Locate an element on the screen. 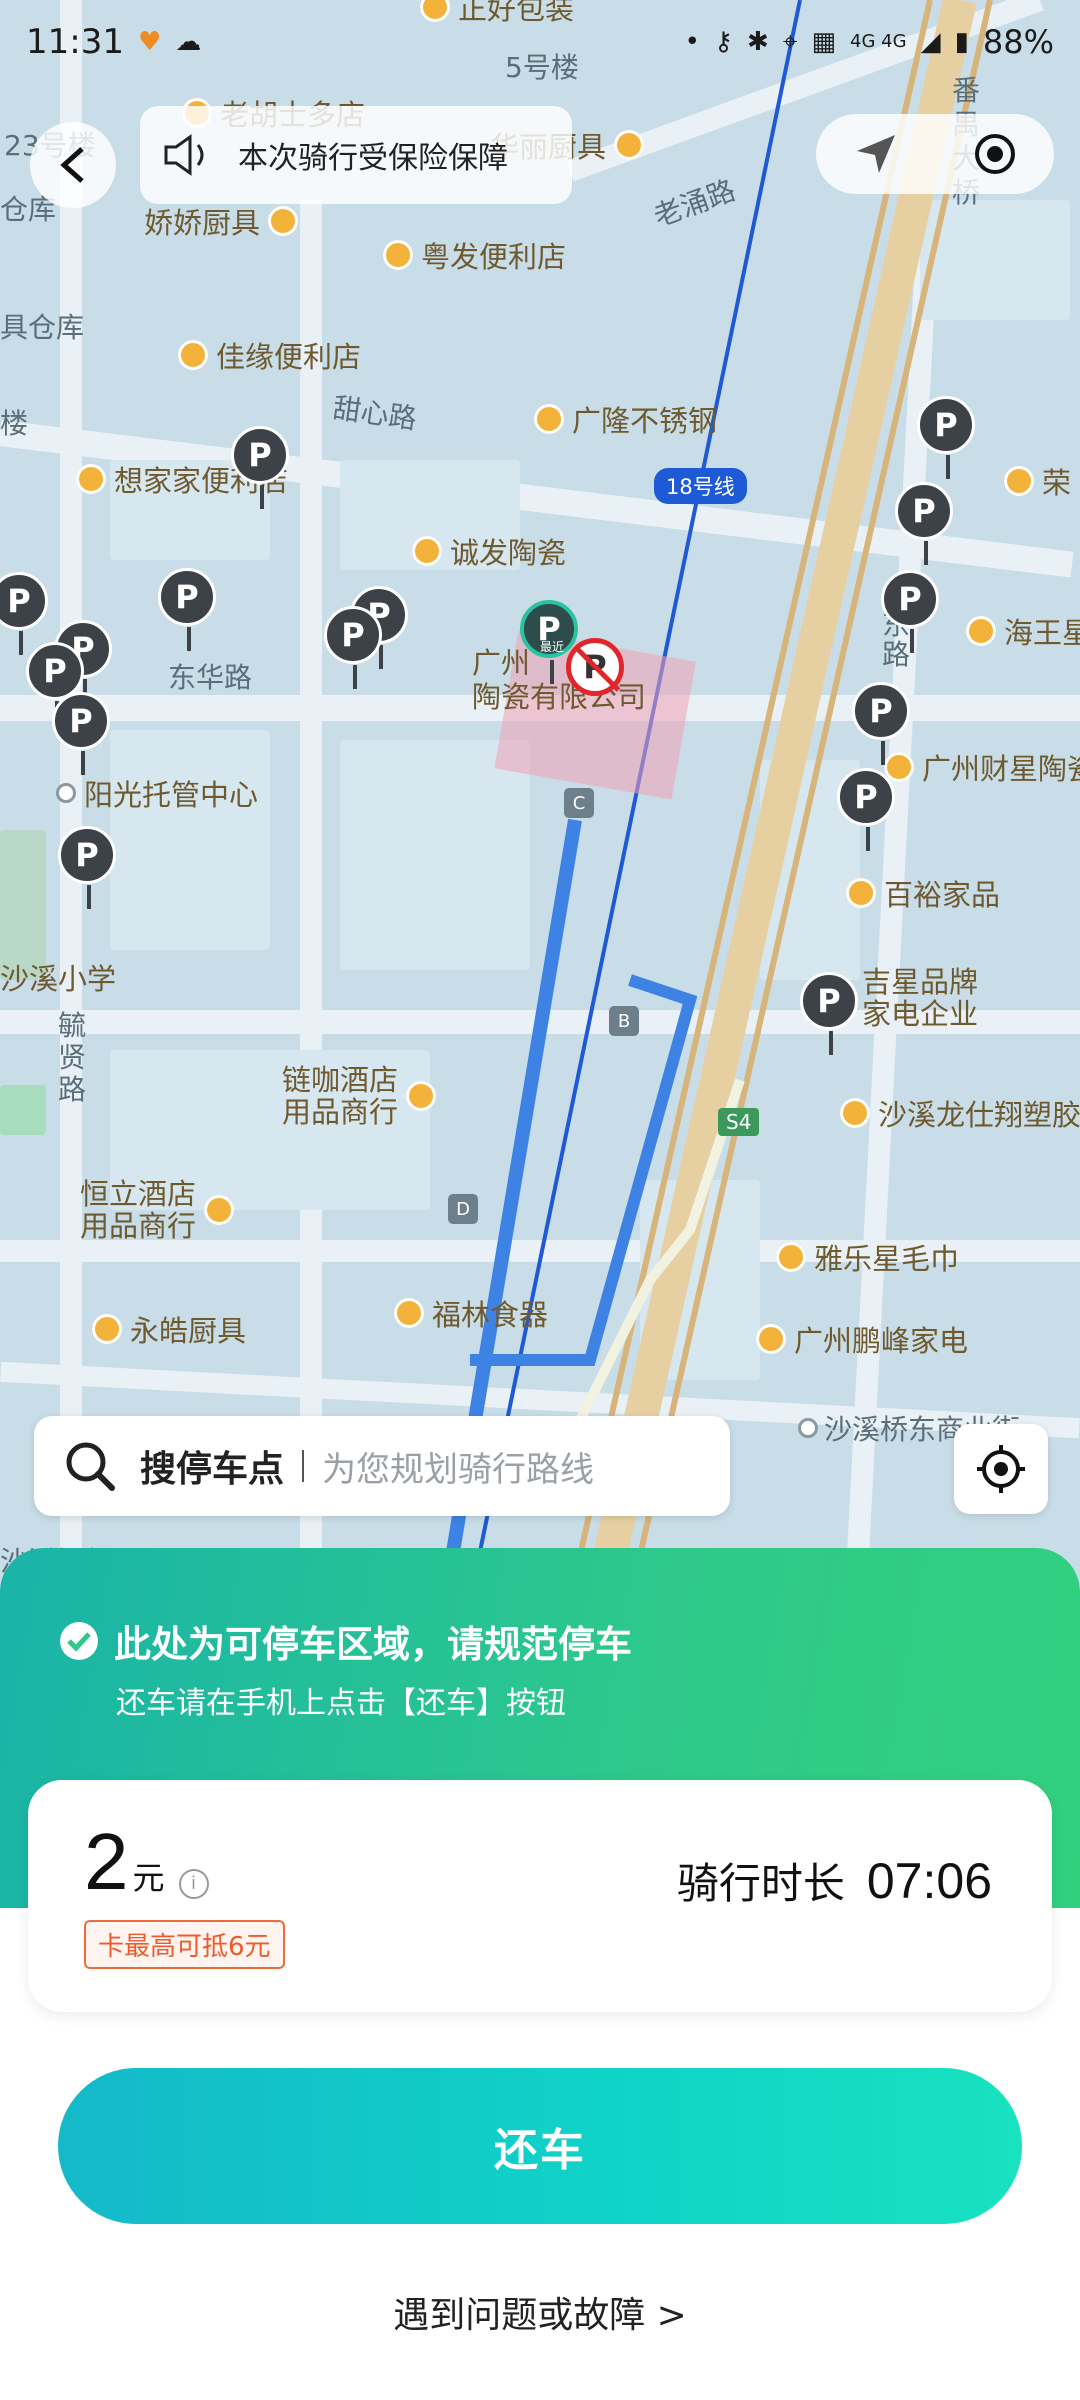  search-divider is located at coordinates (303, 1466).